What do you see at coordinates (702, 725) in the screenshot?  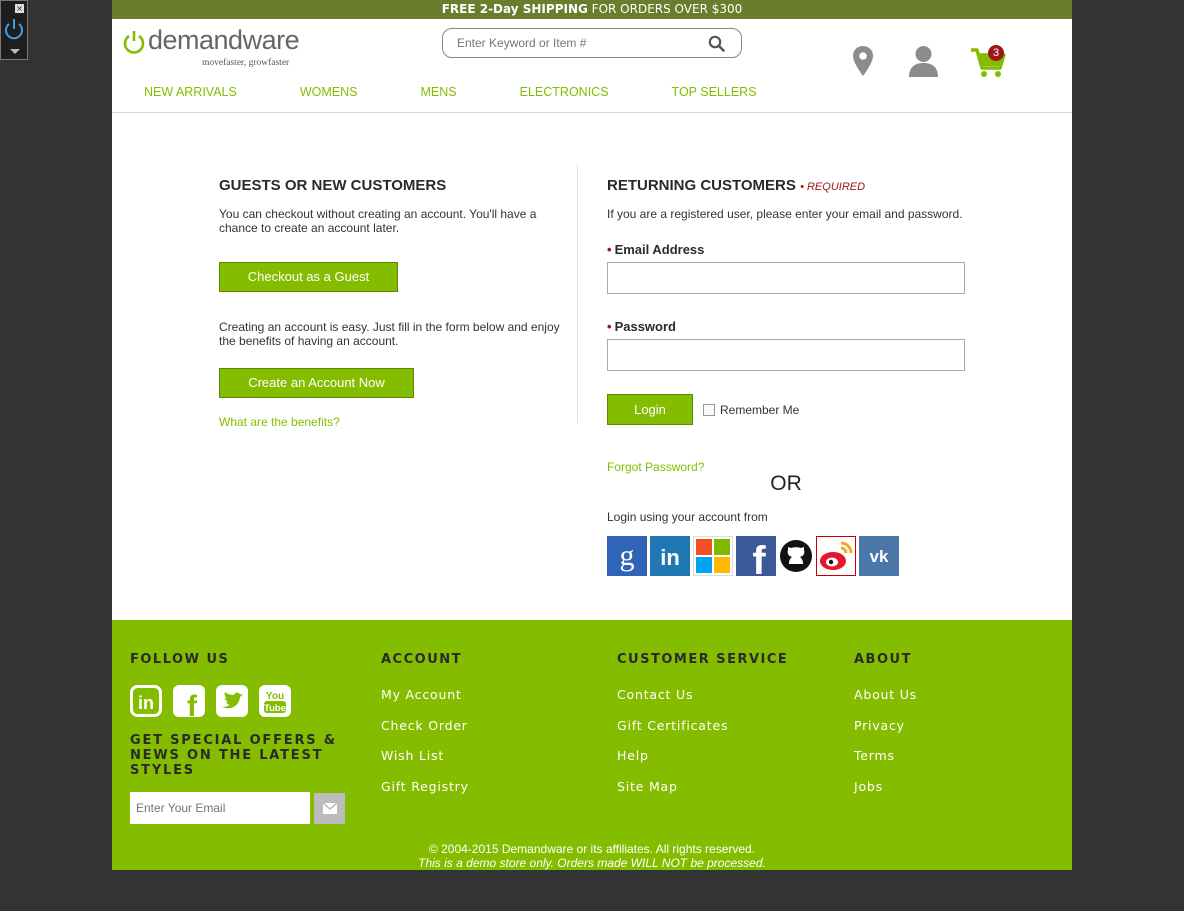 I see `footer-link-gift-certificates: Gift Certificates` at bounding box center [702, 725].